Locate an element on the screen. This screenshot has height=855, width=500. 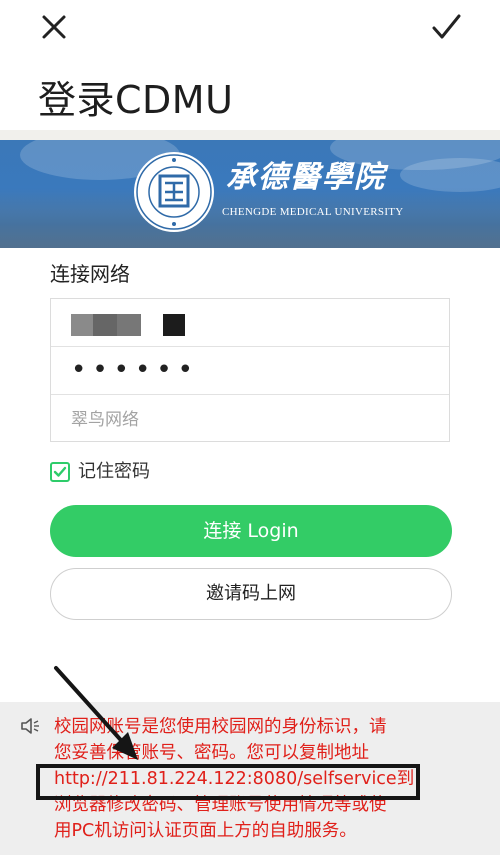
invite-code-button: 邀请码上网 is located at coordinates (251, 594).